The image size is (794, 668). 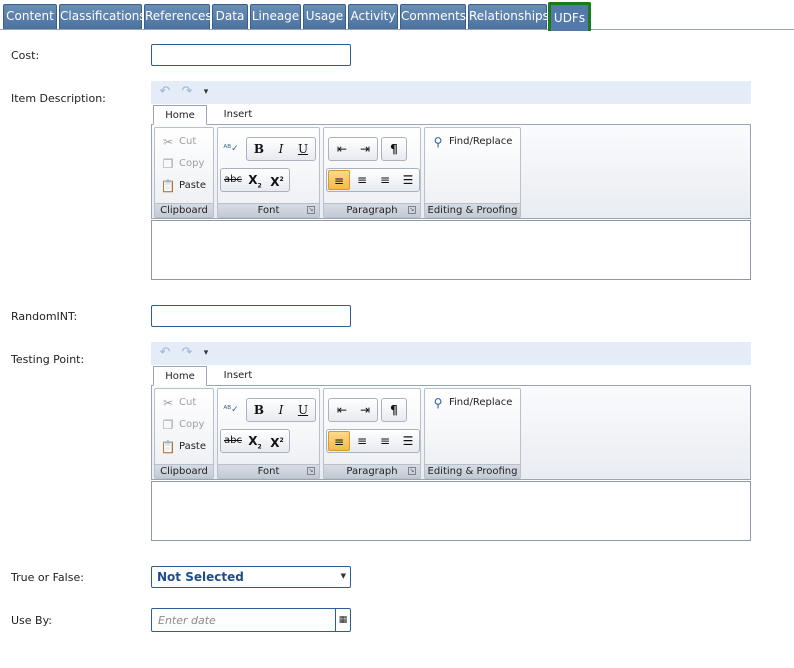 I want to click on quick-access-toolbar: ↶ ↷ ▾, so click(x=451, y=353).